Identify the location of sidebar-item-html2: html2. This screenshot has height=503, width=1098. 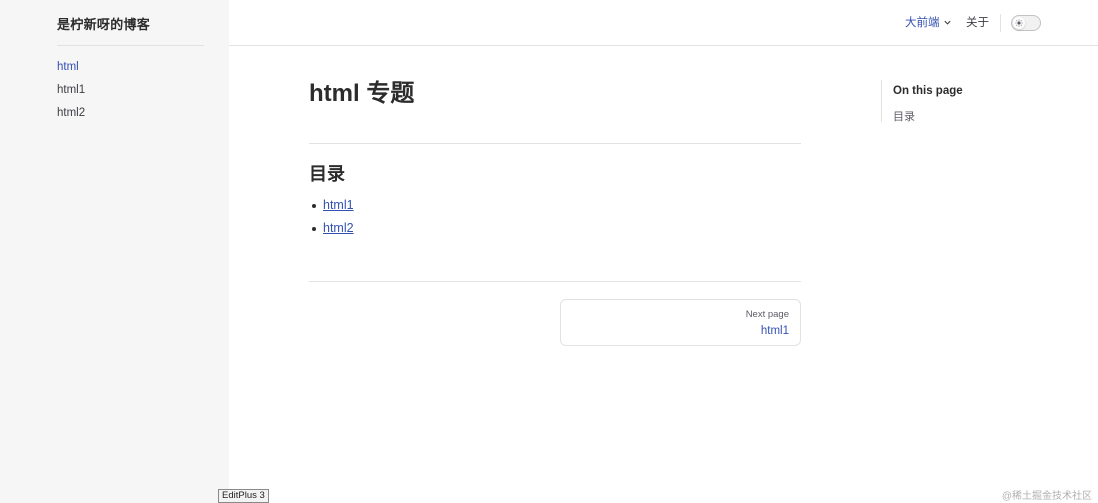
(71, 113).